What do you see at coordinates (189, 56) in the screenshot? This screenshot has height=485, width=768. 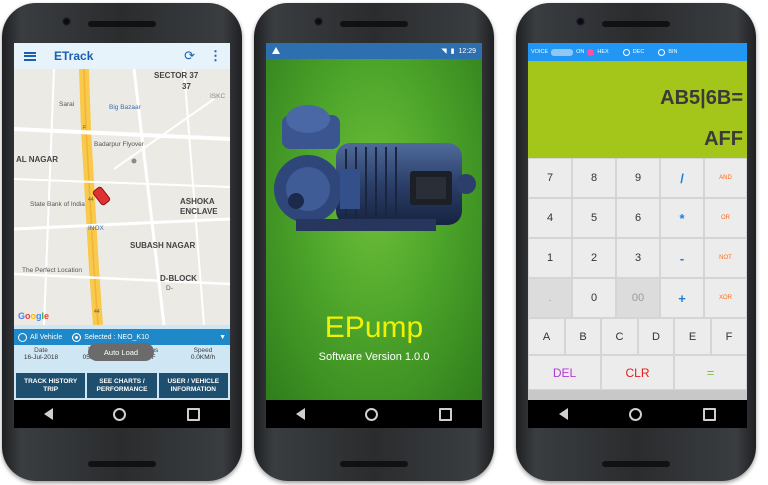 I see `refresh-icon: ⟳` at bounding box center [189, 56].